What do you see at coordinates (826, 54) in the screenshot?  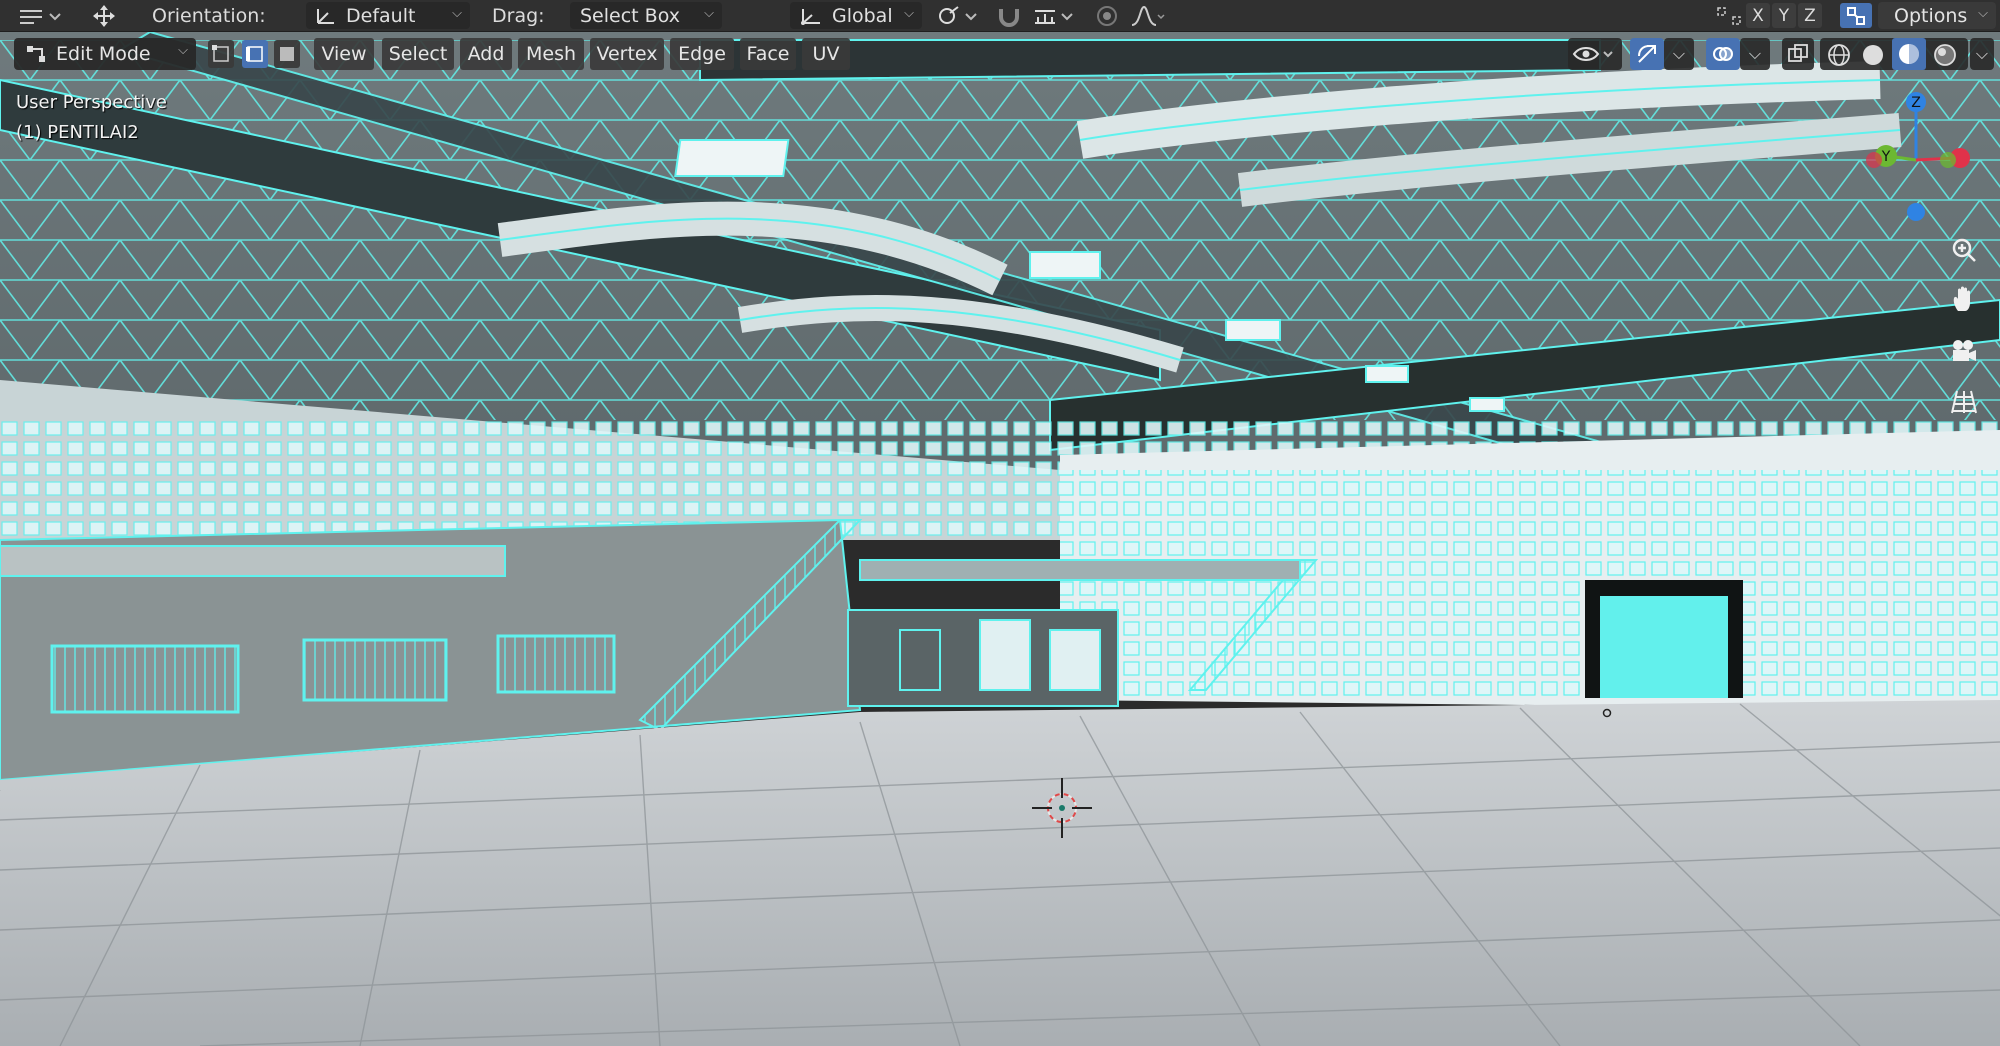 I see `menu-uv: UV` at bounding box center [826, 54].